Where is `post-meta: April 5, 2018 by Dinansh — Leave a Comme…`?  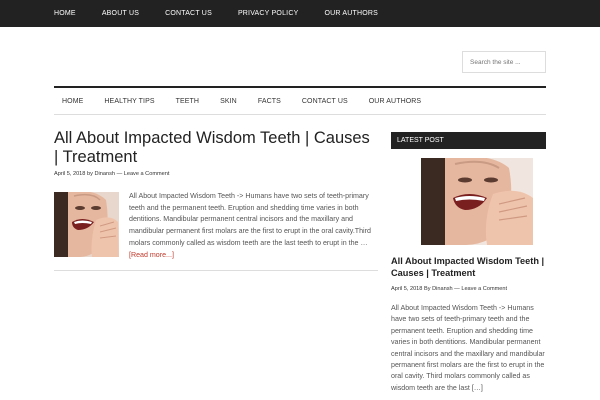 post-meta: April 5, 2018 by Dinansh — Leave a Comme… is located at coordinates (111, 174).